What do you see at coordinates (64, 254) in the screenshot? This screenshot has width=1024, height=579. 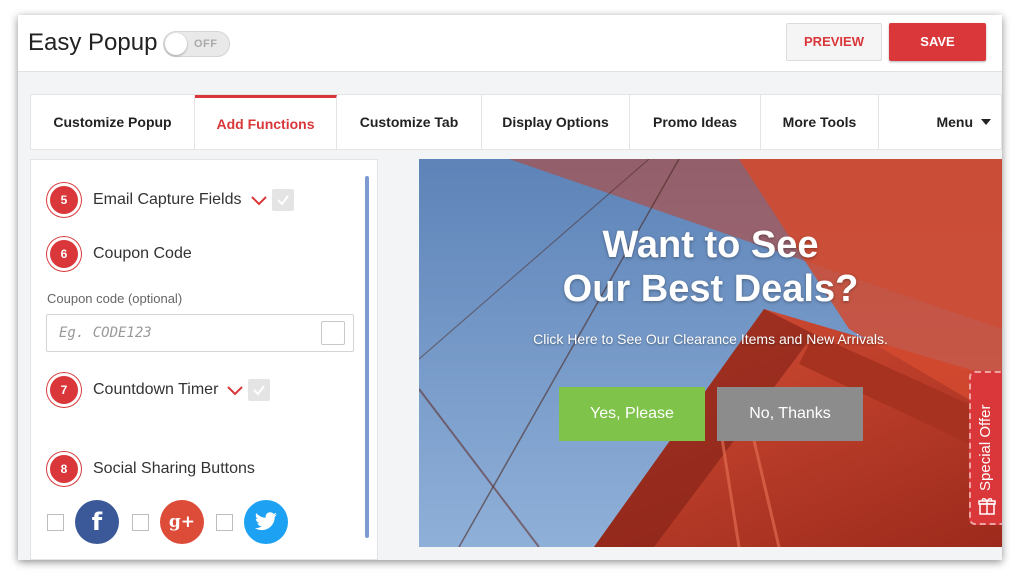 I see `step-number-badge: 6` at bounding box center [64, 254].